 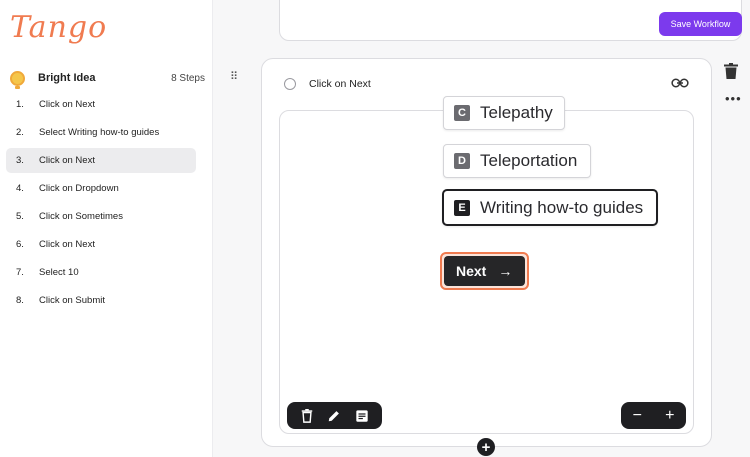 What do you see at coordinates (471, 271) in the screenshot?
I see `next-label: Next` at bounding box center [471, 271].